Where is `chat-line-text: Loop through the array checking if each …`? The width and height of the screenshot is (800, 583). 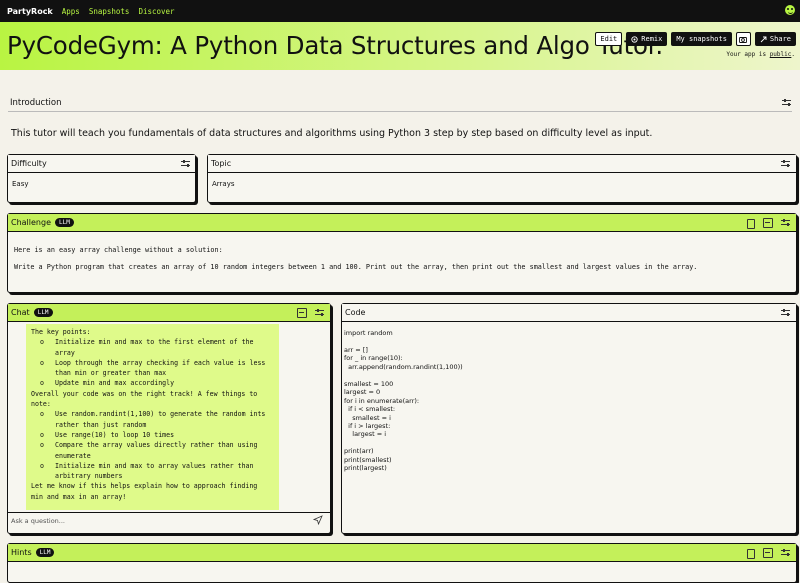
chat-line-text: Loop through the array checking if each … is located at coordinates (160, 362).